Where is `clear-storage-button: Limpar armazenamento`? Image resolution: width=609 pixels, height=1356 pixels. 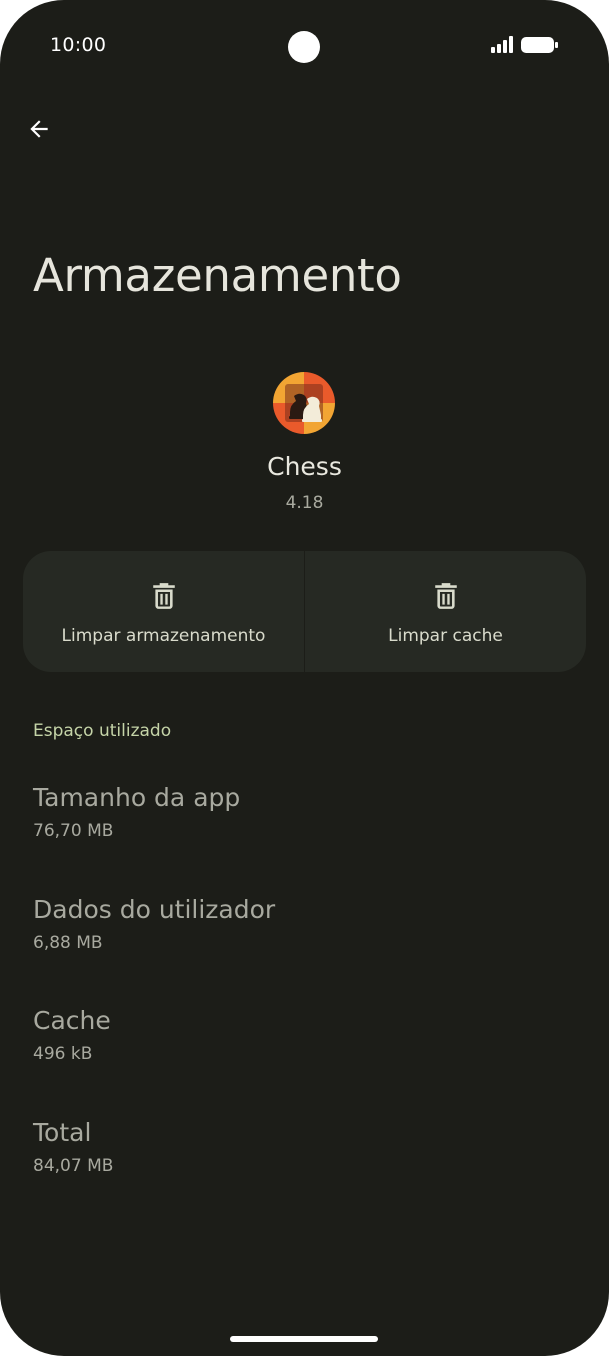
clear-storage-button: Limpar armazenamento is located at coordinates (163, 611).